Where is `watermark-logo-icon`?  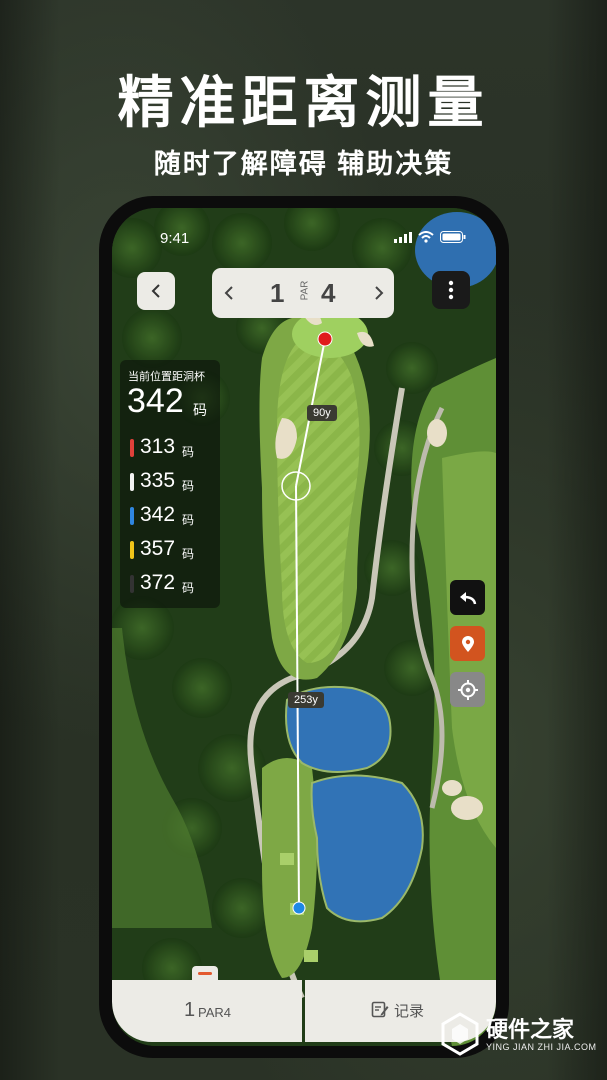
watermark-logo-icon is located at coordinates (460, 1034).